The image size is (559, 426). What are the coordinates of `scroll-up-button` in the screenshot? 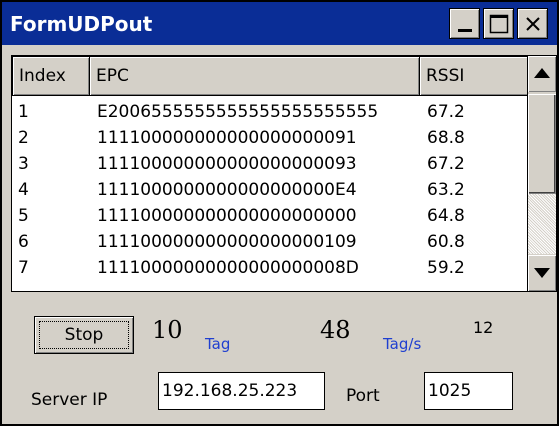 It's located at (542, 74).